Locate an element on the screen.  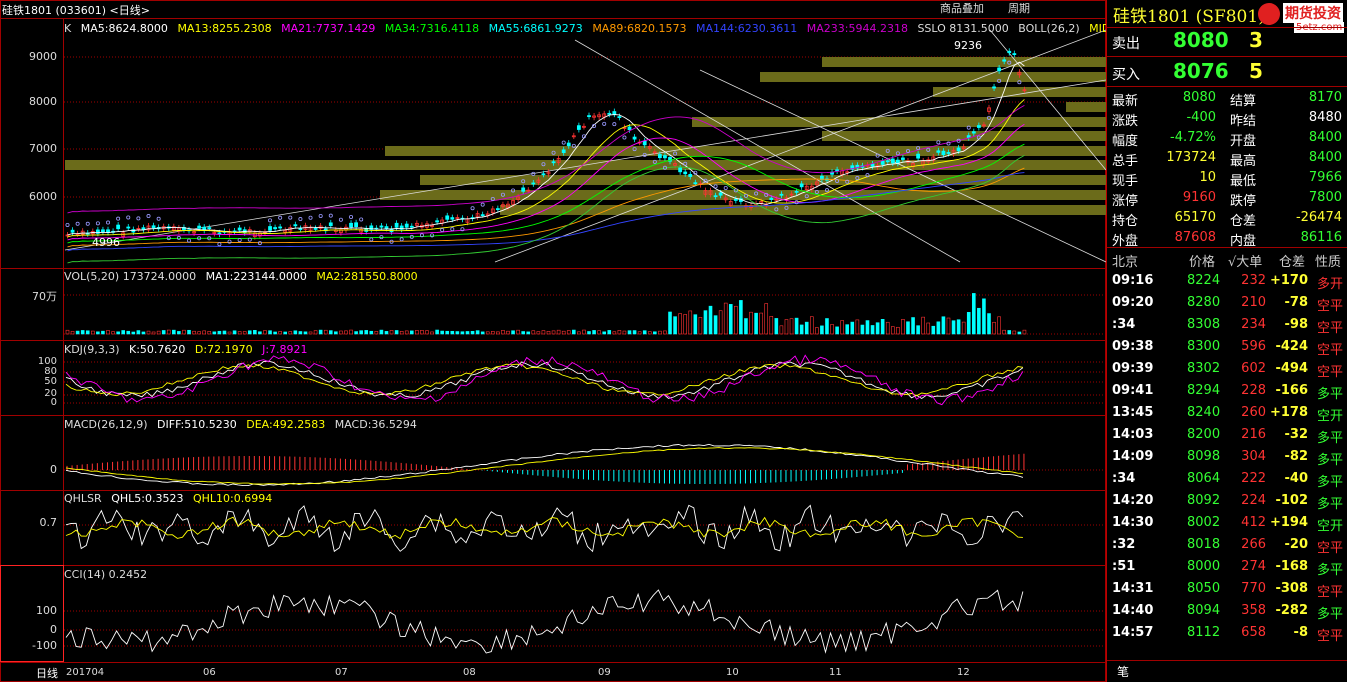
tick-time: :34 is located at coordinates (1124, 324).